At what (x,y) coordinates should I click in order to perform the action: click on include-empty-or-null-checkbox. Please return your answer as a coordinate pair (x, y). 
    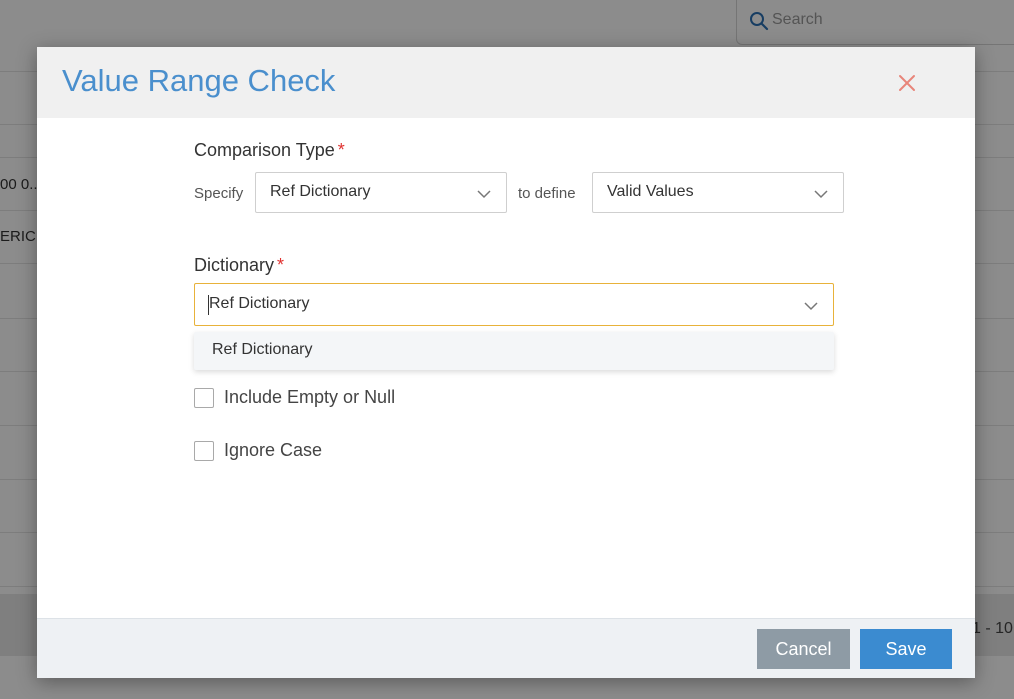
    Looking at the image, I should click on (204, 398).